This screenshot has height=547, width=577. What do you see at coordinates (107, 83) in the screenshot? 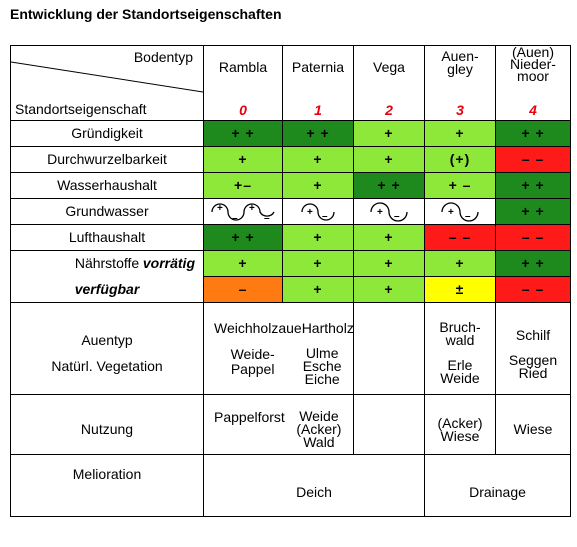
I see `corner-header-cell: Bodentyp Standortseigenschaft` at bounding box center [107, 83].